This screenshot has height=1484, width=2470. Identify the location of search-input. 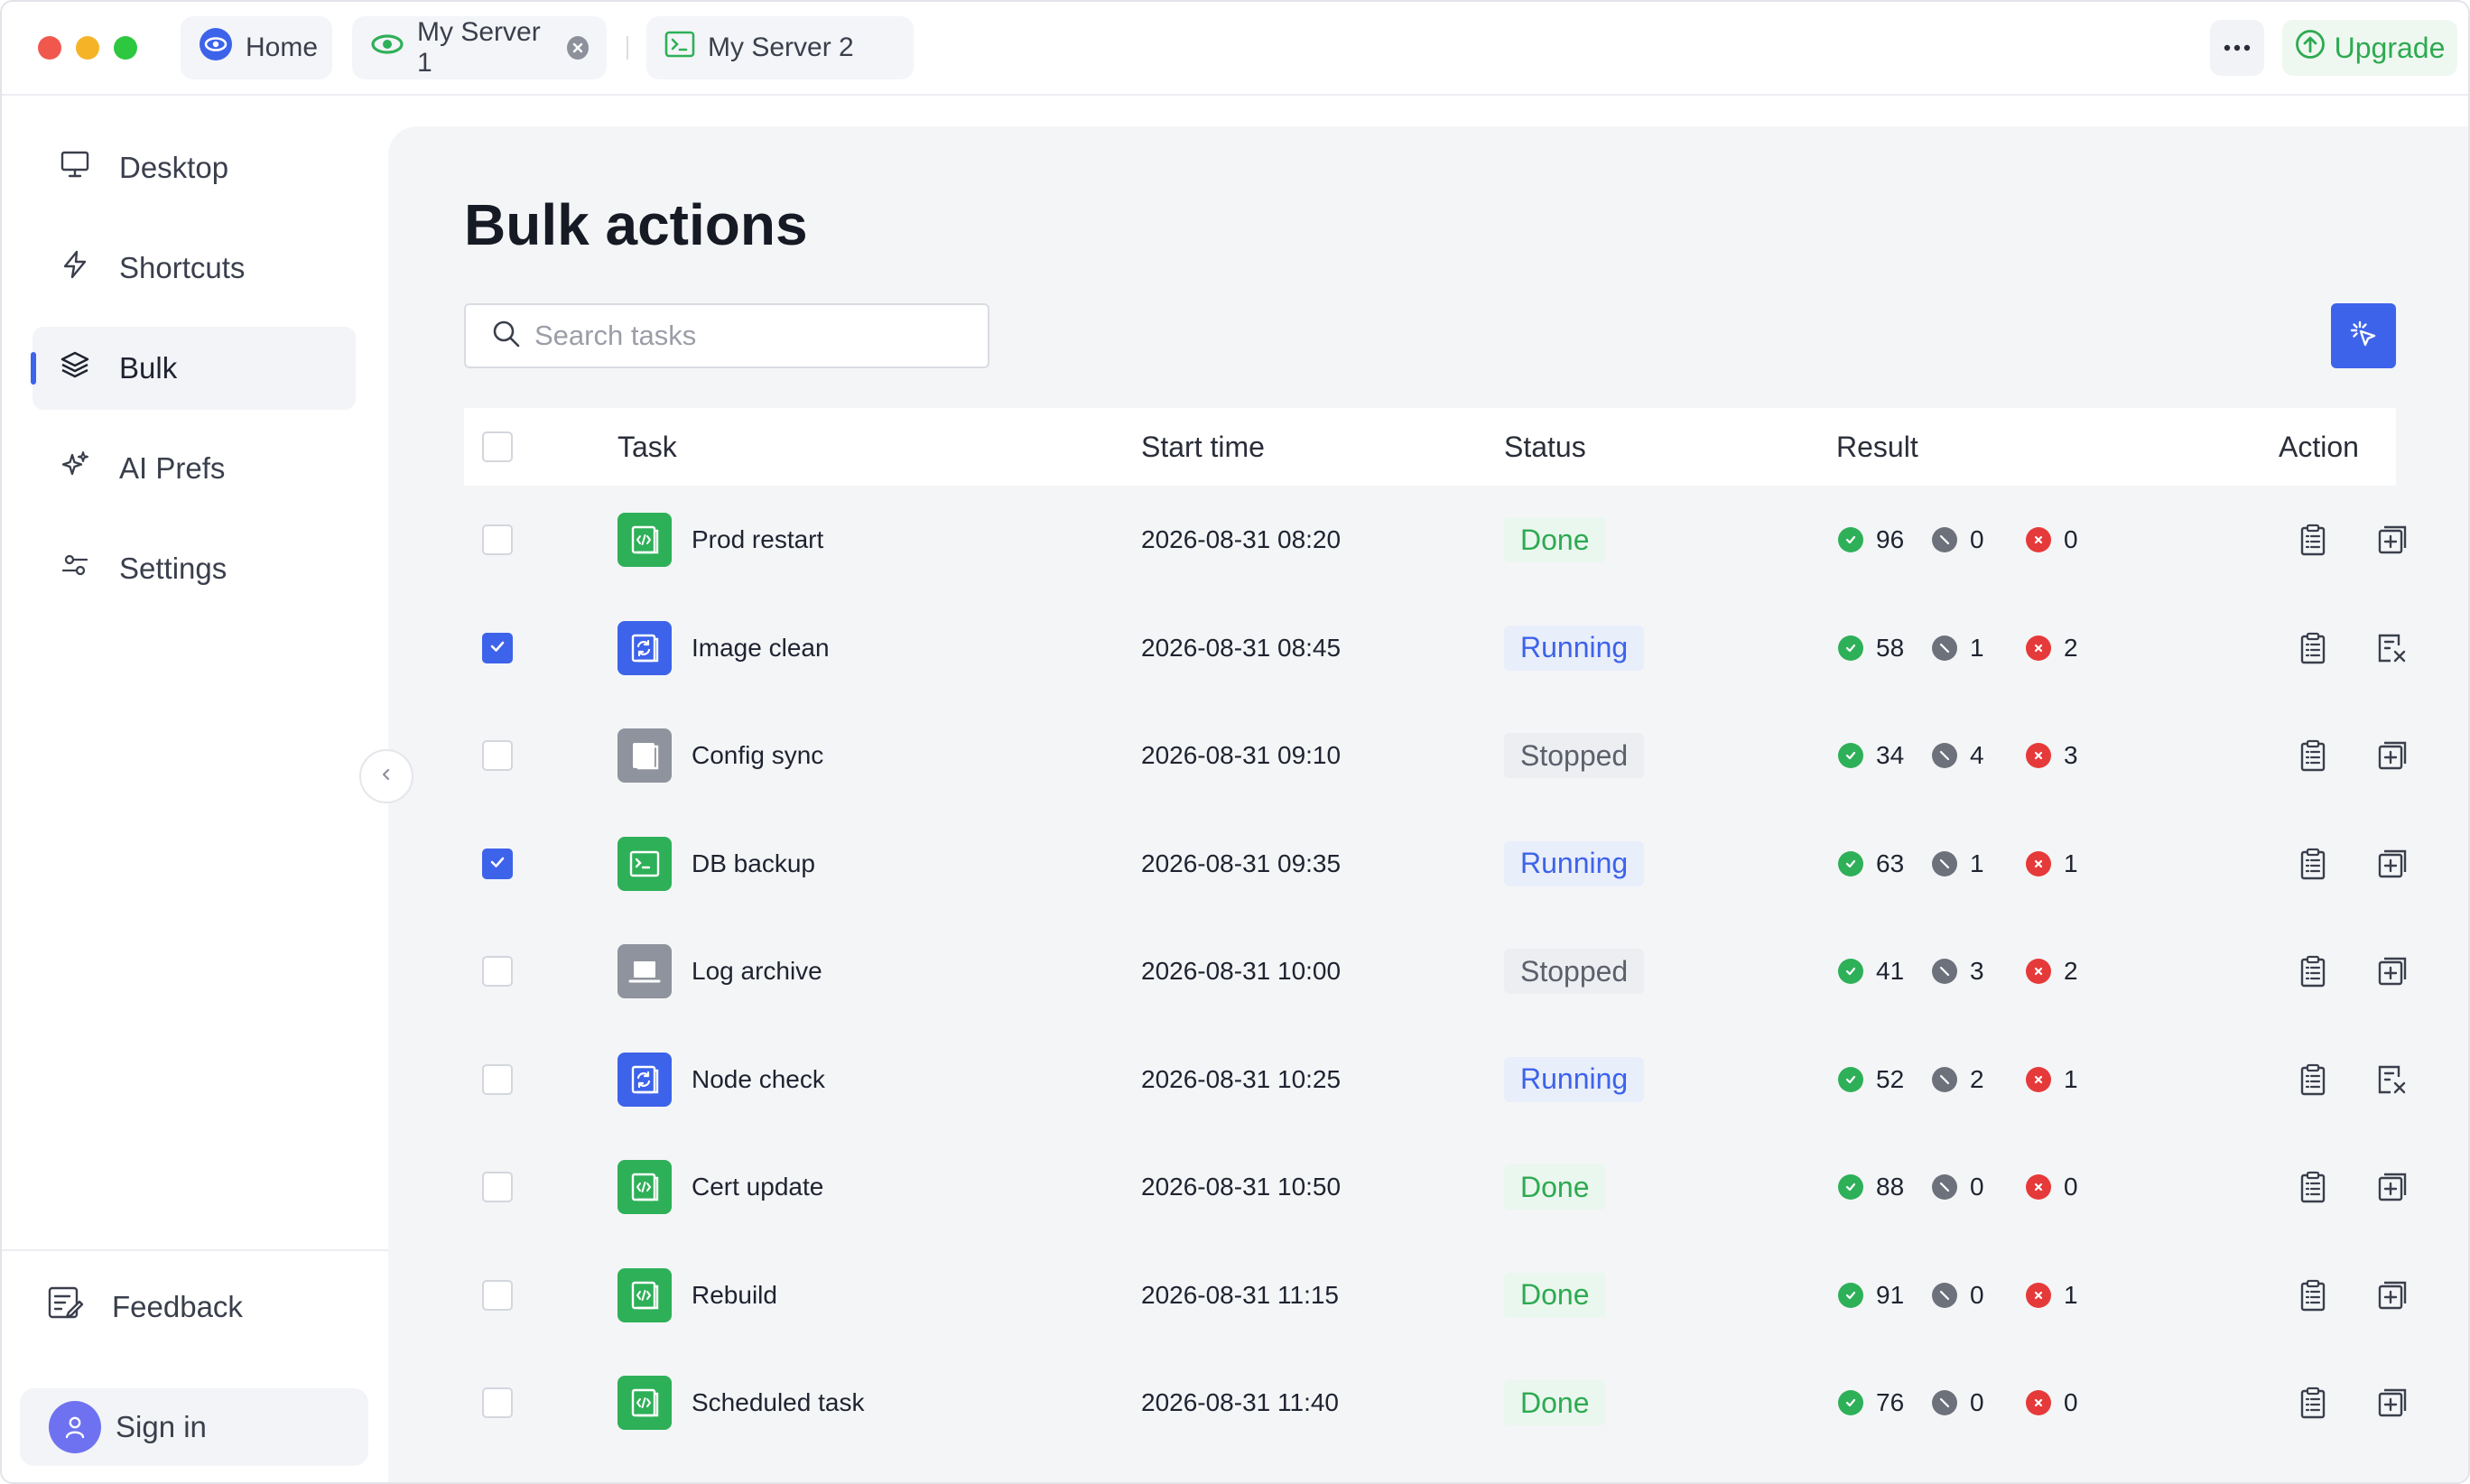
(751, 336).